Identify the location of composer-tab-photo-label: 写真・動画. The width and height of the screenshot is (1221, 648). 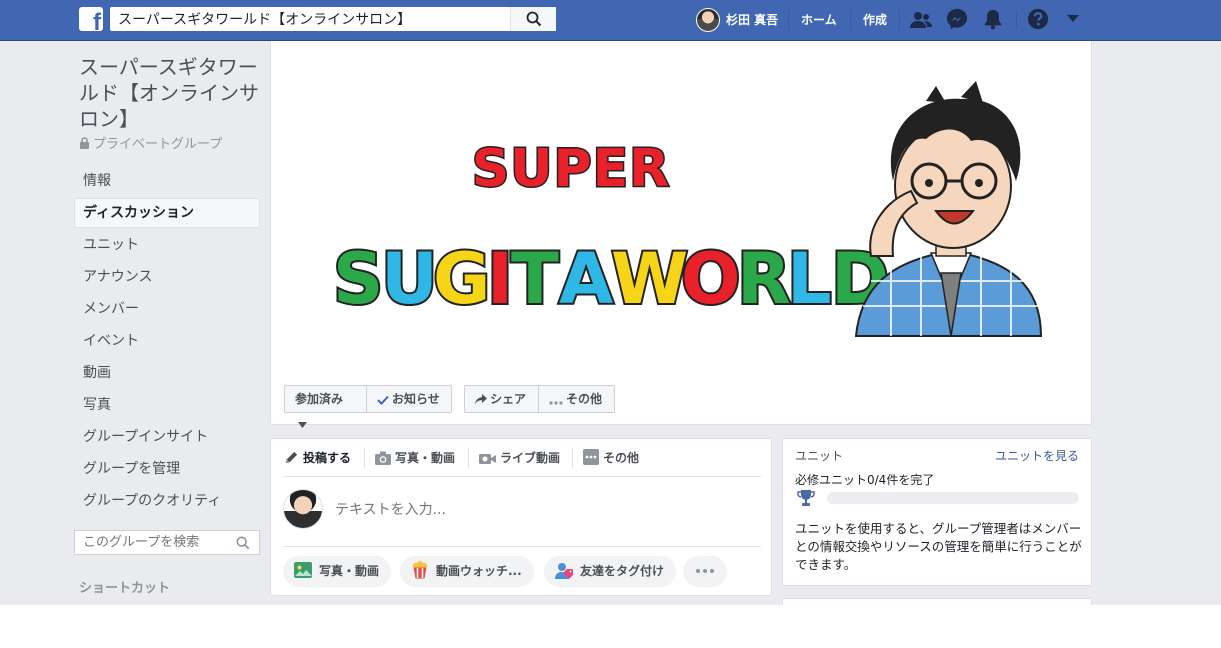
(425, 458).